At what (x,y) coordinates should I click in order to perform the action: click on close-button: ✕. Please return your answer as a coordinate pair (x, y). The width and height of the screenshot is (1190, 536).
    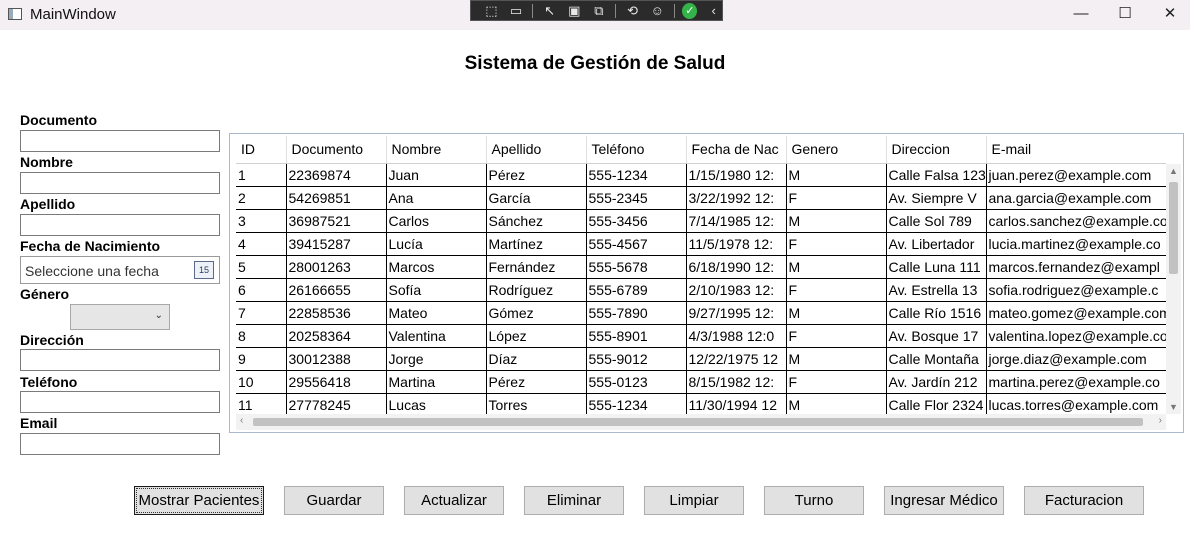
    Looking at the image, I should click on (1168, 15).